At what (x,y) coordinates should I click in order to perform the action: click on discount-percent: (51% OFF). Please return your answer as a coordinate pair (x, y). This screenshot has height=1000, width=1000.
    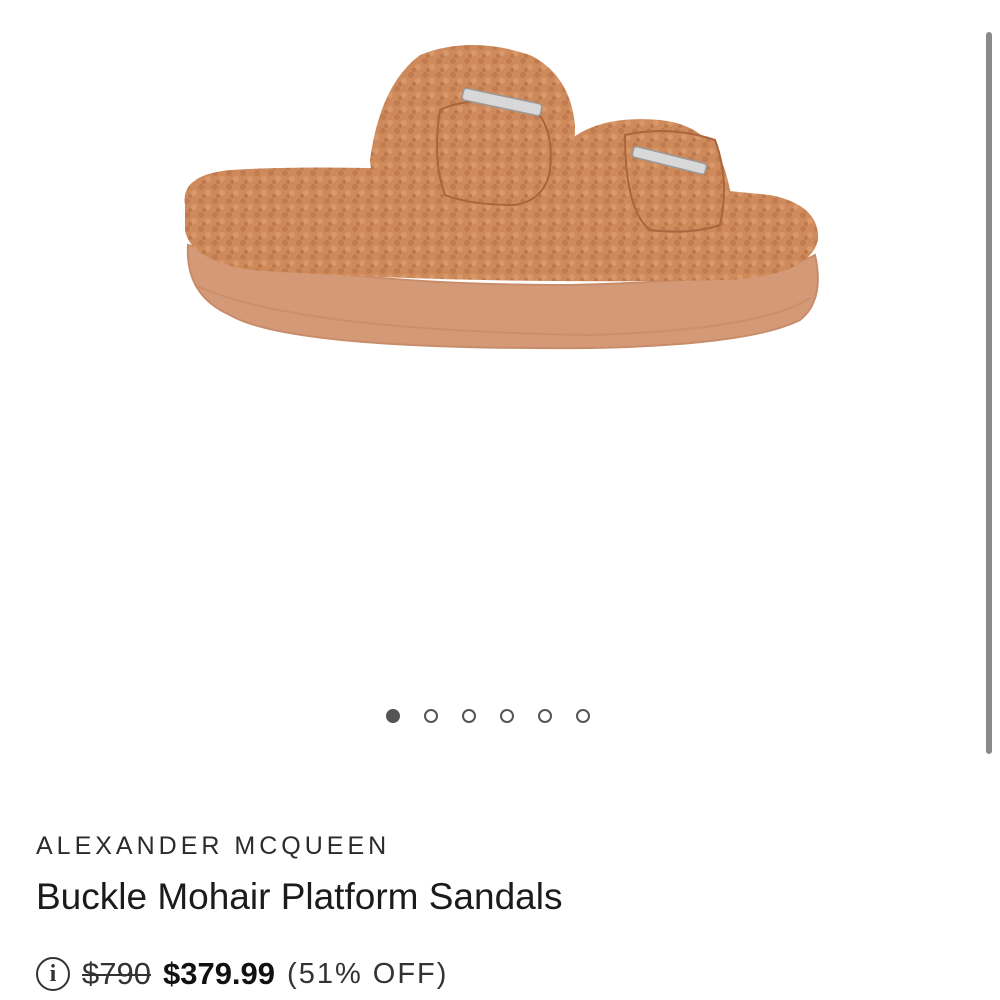
    Looking at the image, I should click on (368, 973).